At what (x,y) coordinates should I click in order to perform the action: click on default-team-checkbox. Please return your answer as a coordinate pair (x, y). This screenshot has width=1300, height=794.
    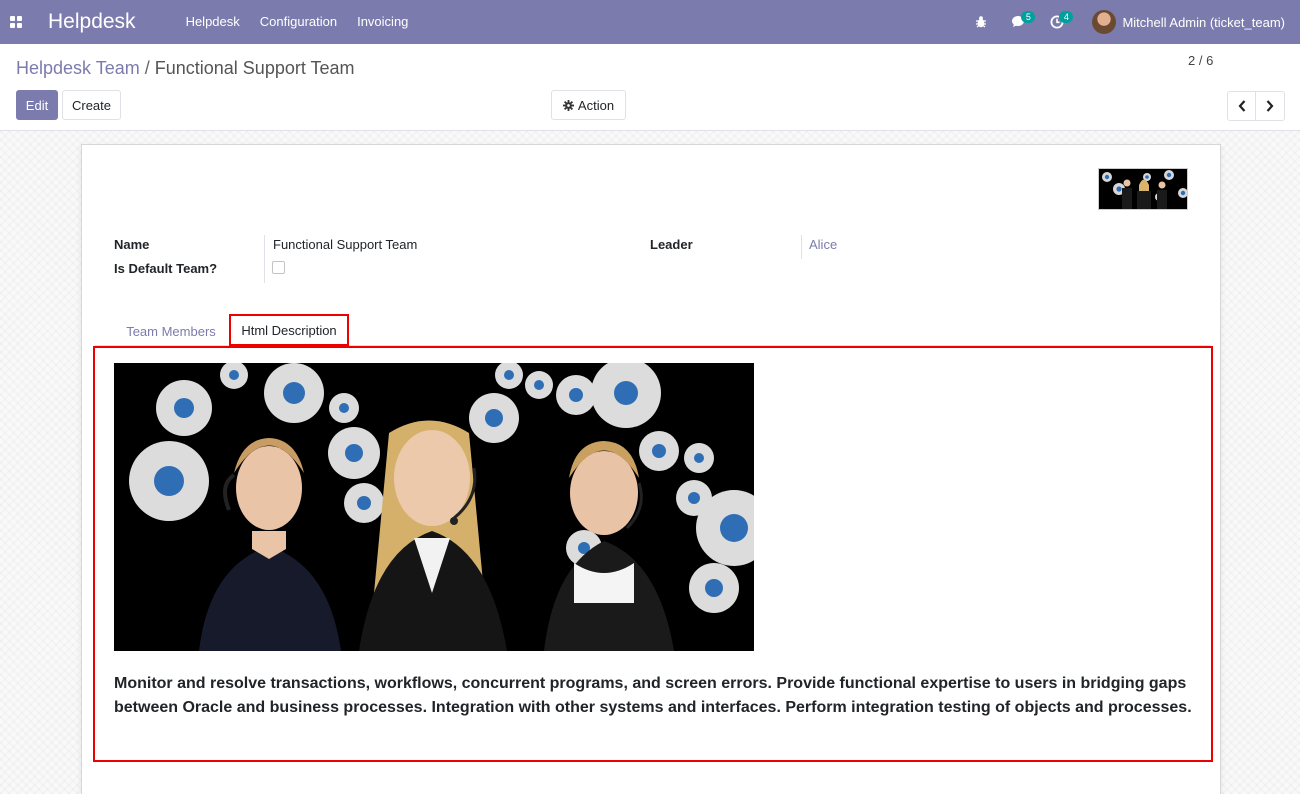
    Looking at the image, I should click on (278, 267).